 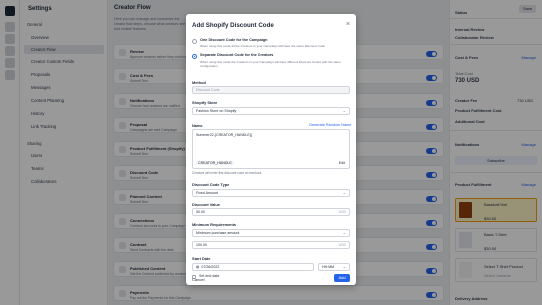 I want to click on store-label: Shopify Store, so click(x=205, y=102).